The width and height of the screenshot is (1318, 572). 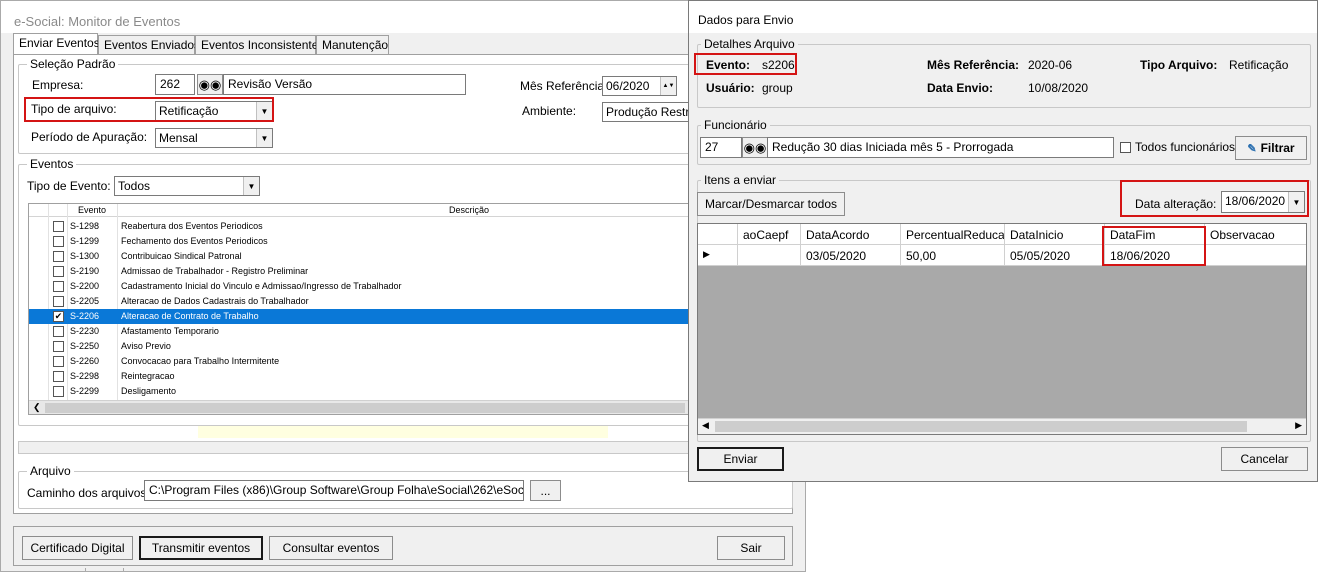 What do you see at coordinates (469, 210) in the screenshot?
I see `column-descricao: Descrição` at bounding box center [469, 210].